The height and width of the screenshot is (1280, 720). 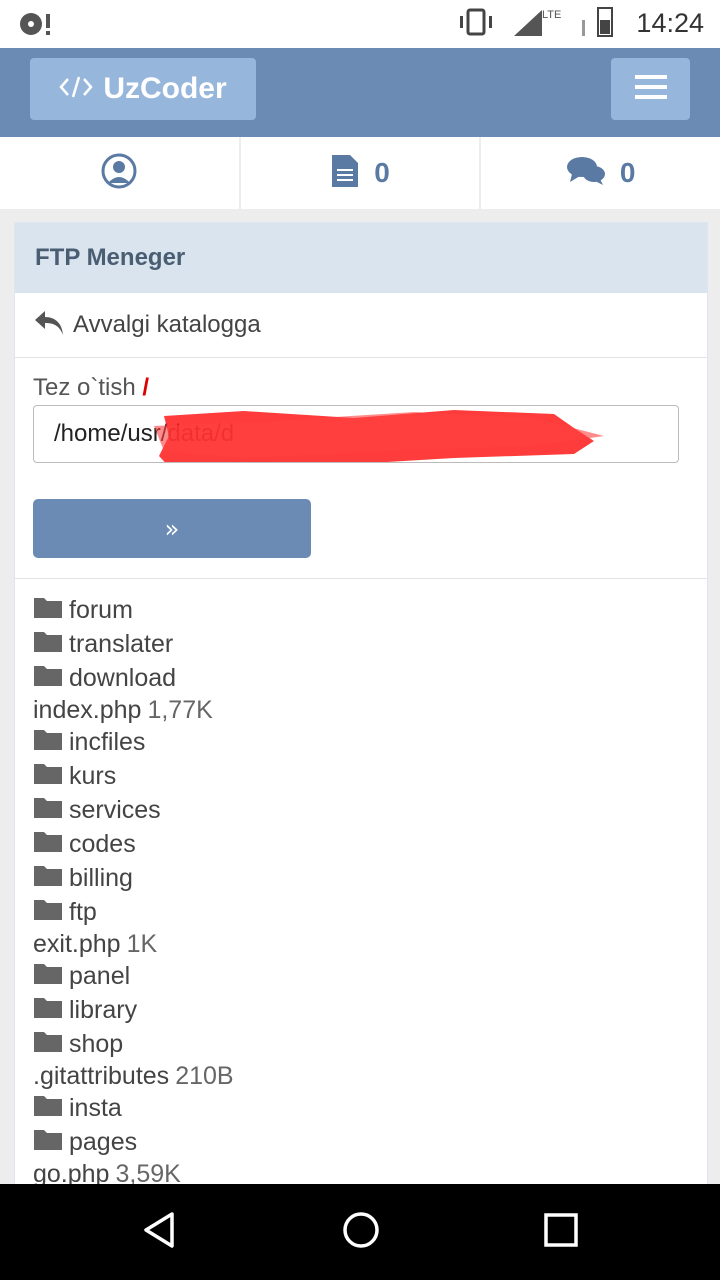 What do you see at coordinates (370, 912) in the screenshot?
I see `folder-item: ftp` at bounding box center [370, 912].